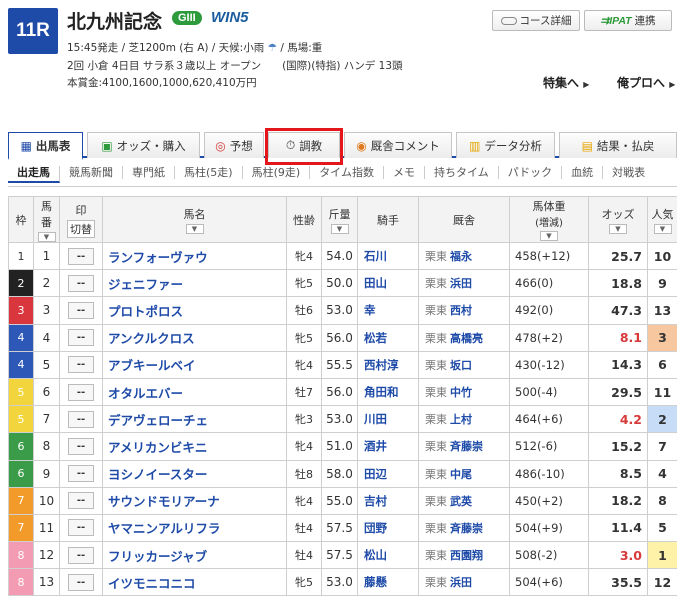 This screenshot has width=677, height=604. What do you see at coordinates (388, 310) in the screenshot?
I see `jockey-link: 幸` at bounding box center [388, 310].